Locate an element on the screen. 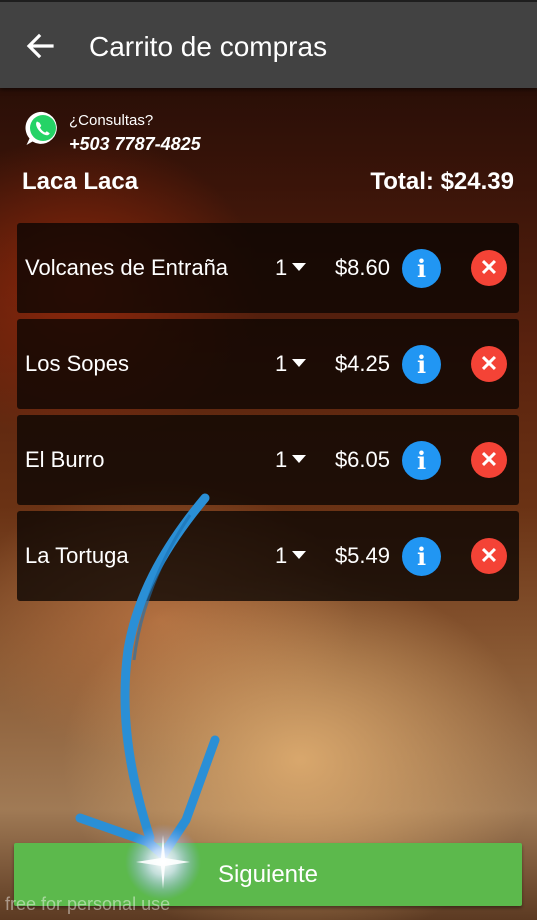  item-name: El Burro is located at coordinates (65, 459).